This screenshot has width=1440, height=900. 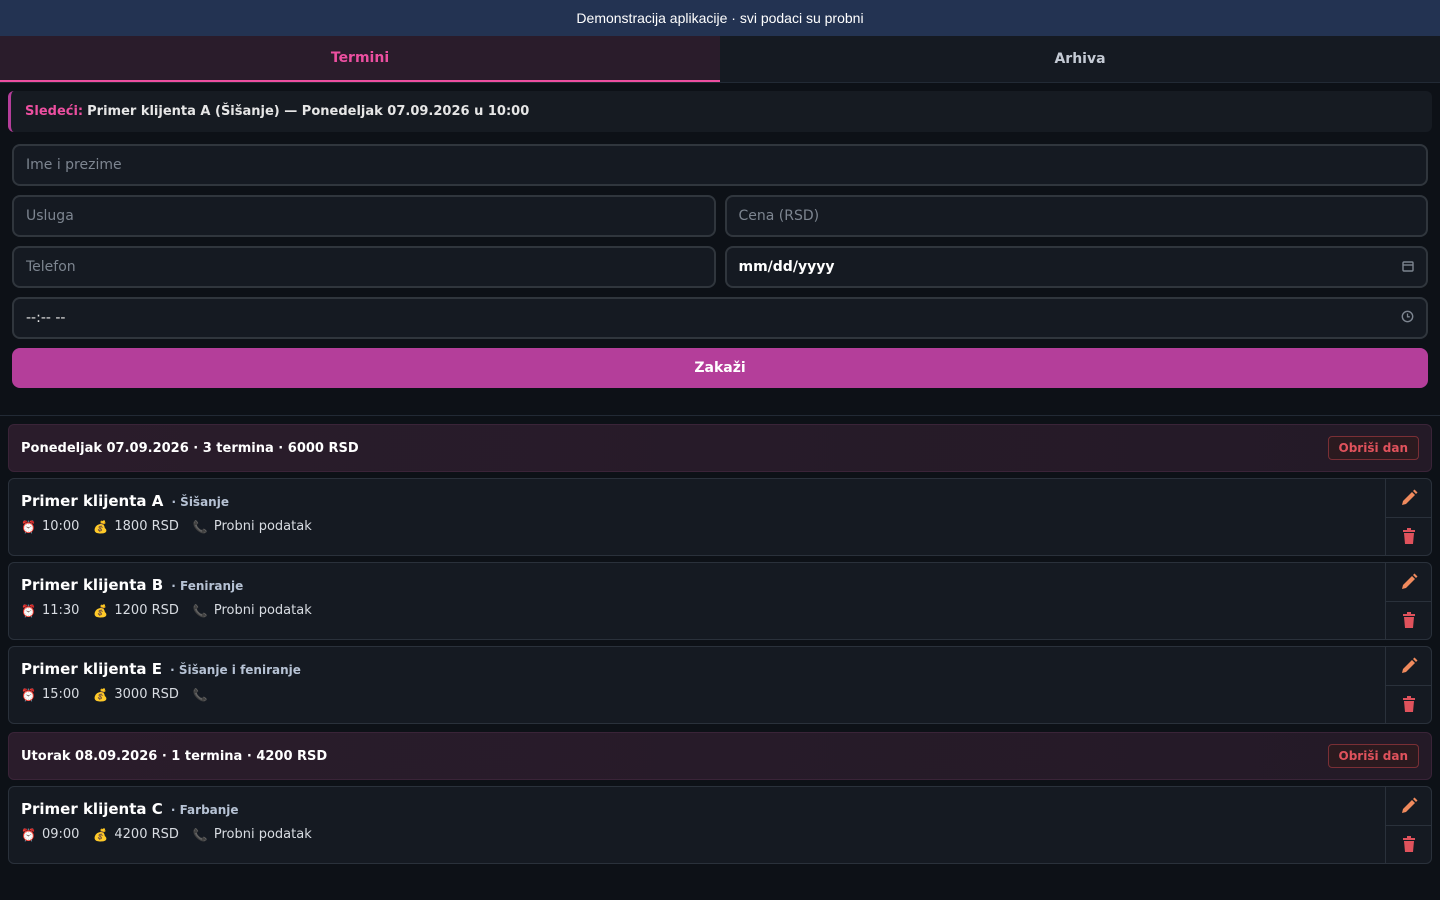 What do you see at coordinates (1407, 318) in the screenshot?
I see `clock-icon` at bounding box center [1407, 318].